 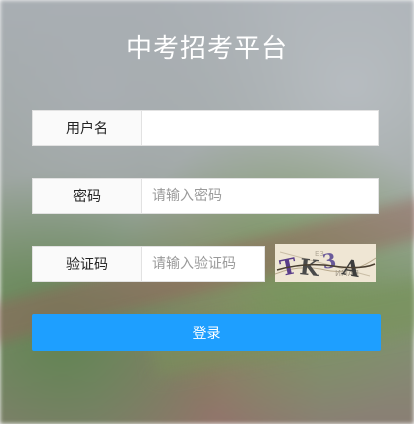 What do you see at coordinates (260, 128) in the screenshot?
I see `username-input` at bounding box center [260, 128].